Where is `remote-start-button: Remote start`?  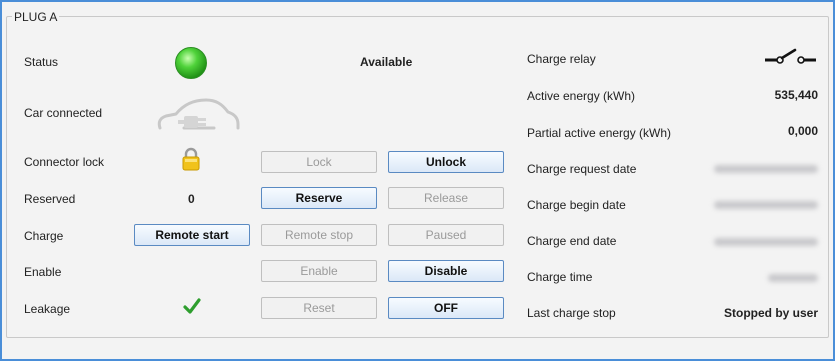
remote-start-button: Remote start is located at coordinates (192, 235).